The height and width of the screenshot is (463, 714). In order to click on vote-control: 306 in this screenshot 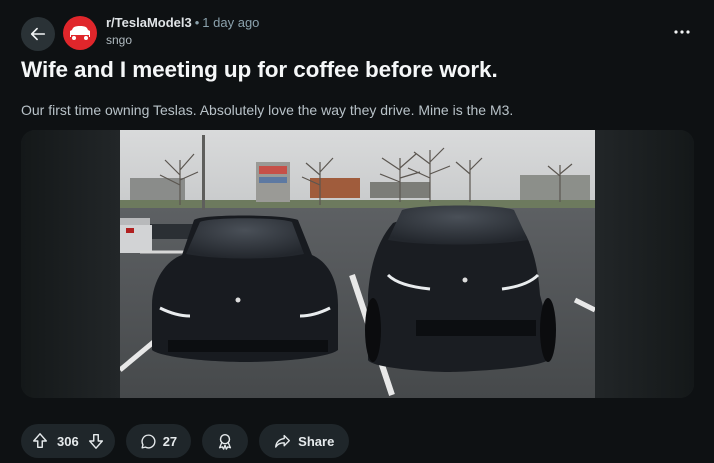, I will do `click(68, 441)`.